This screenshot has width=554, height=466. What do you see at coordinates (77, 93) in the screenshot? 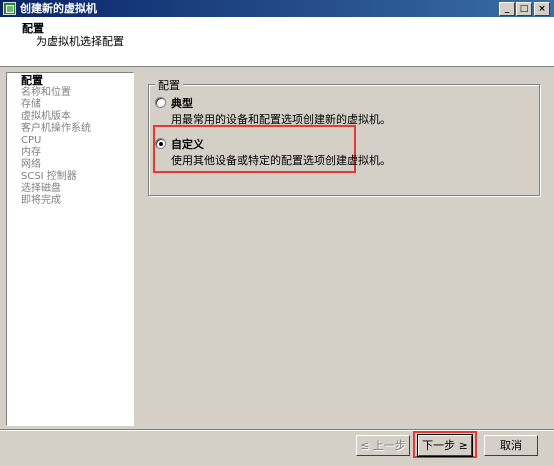
I see `nav-step-name-location: 名称和位置` at bounding box center [77, 93].